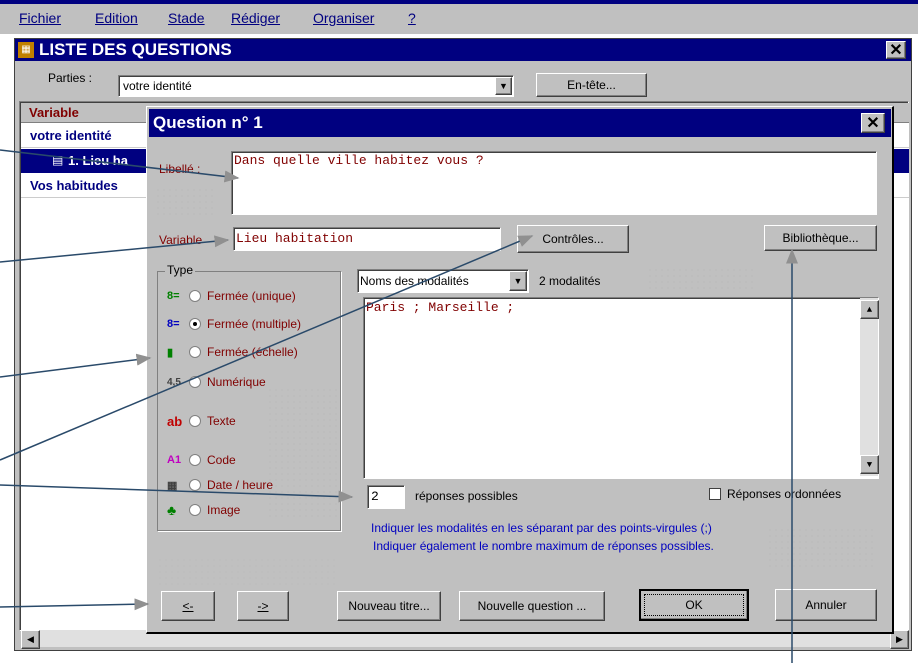  I want to click on arrow-type, so click(76, 365).